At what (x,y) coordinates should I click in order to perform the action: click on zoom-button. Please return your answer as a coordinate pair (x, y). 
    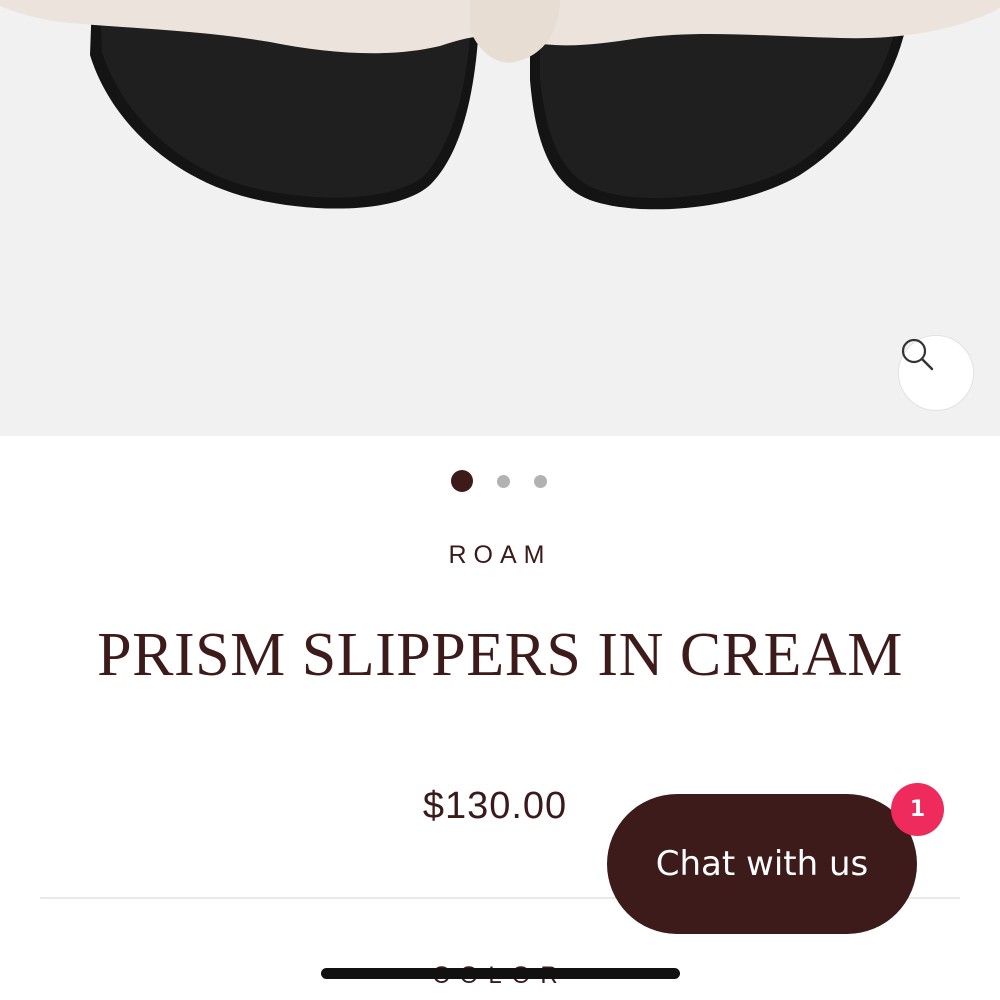
    Looking at the image, I should click on (936, 373).